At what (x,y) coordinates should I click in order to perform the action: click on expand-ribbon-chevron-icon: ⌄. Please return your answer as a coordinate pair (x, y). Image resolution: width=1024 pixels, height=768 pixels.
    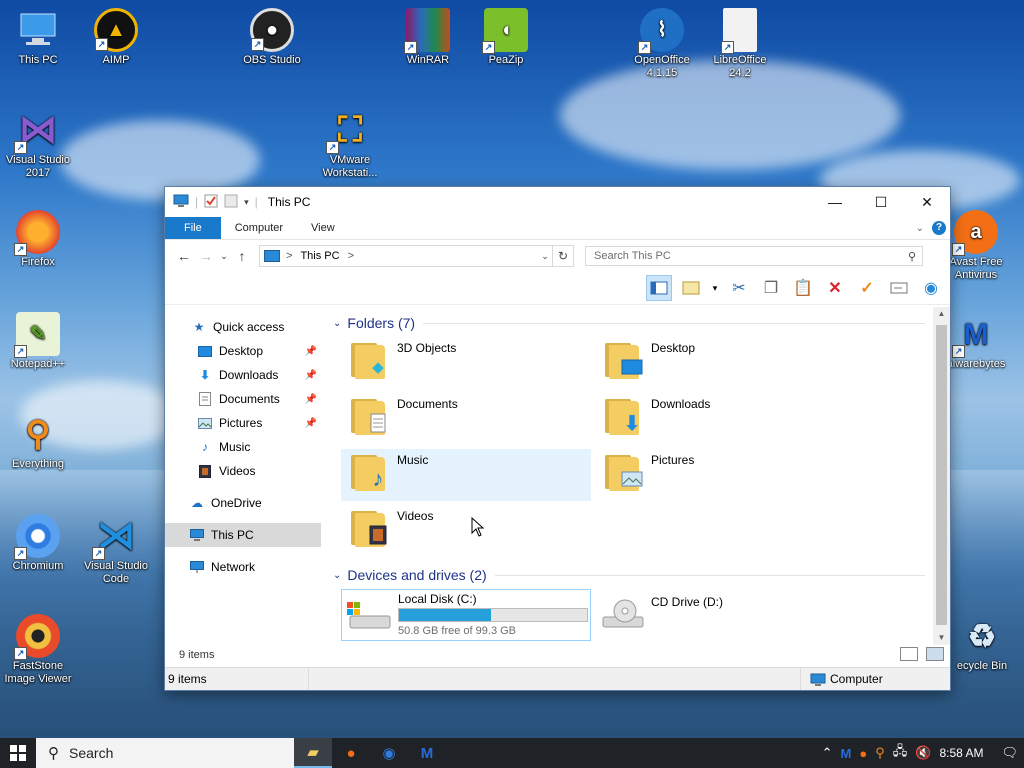
    Looking at the image, I should click on (920, 228).